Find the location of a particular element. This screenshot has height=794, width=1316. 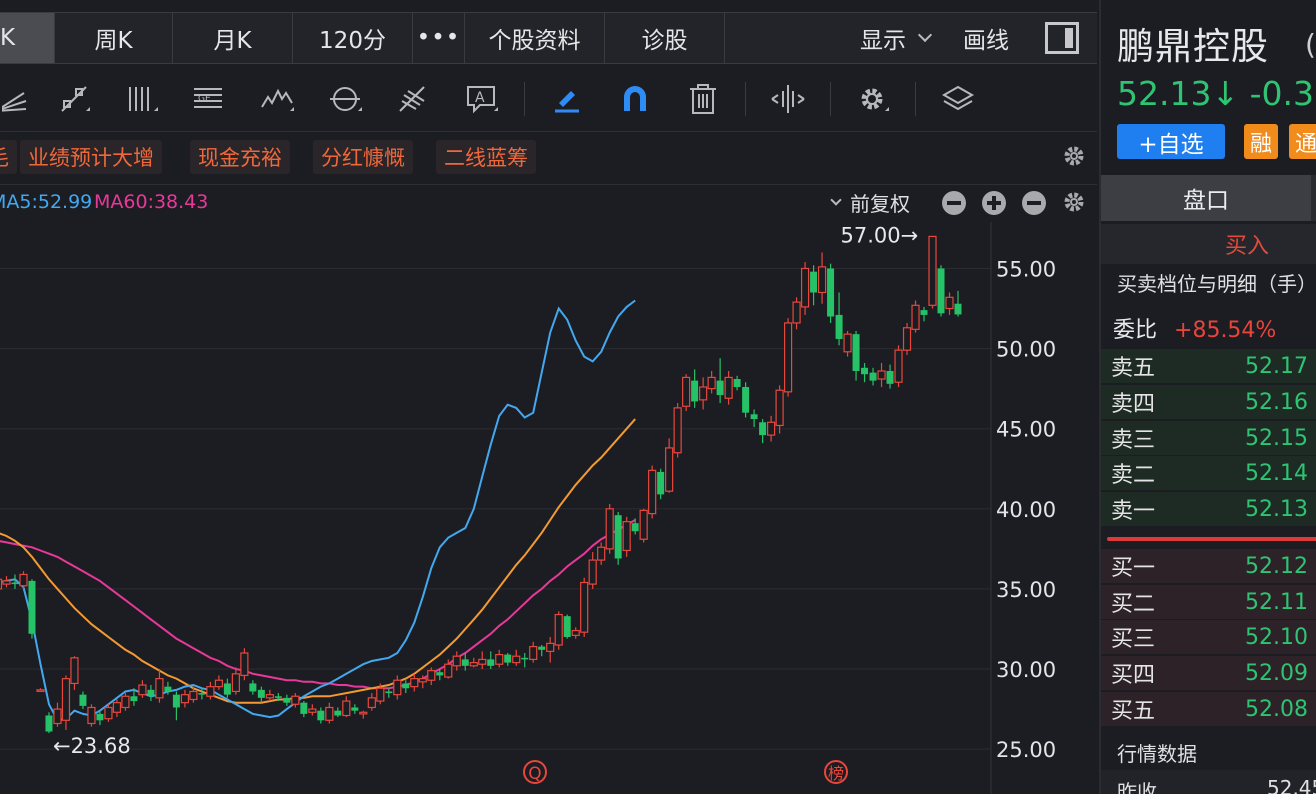

zoom-in-button is located at coordinates (994, 203).